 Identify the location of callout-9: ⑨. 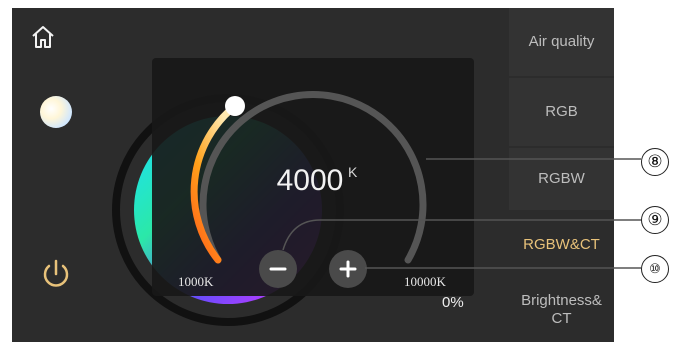
(655, 220).